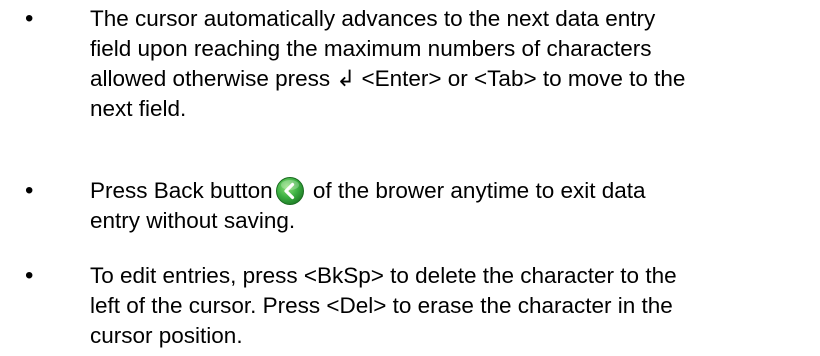 This screenshot has height=356, width=820. Describe the element at coordinates (138, 108) in the screenshot. I see `instruction-line: next field.` at that location.